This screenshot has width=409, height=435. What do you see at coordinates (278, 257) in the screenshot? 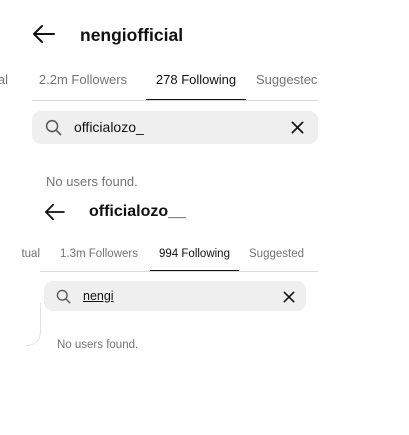
I see `tab-suggested: Suggested` at bounding box center [278, 257].